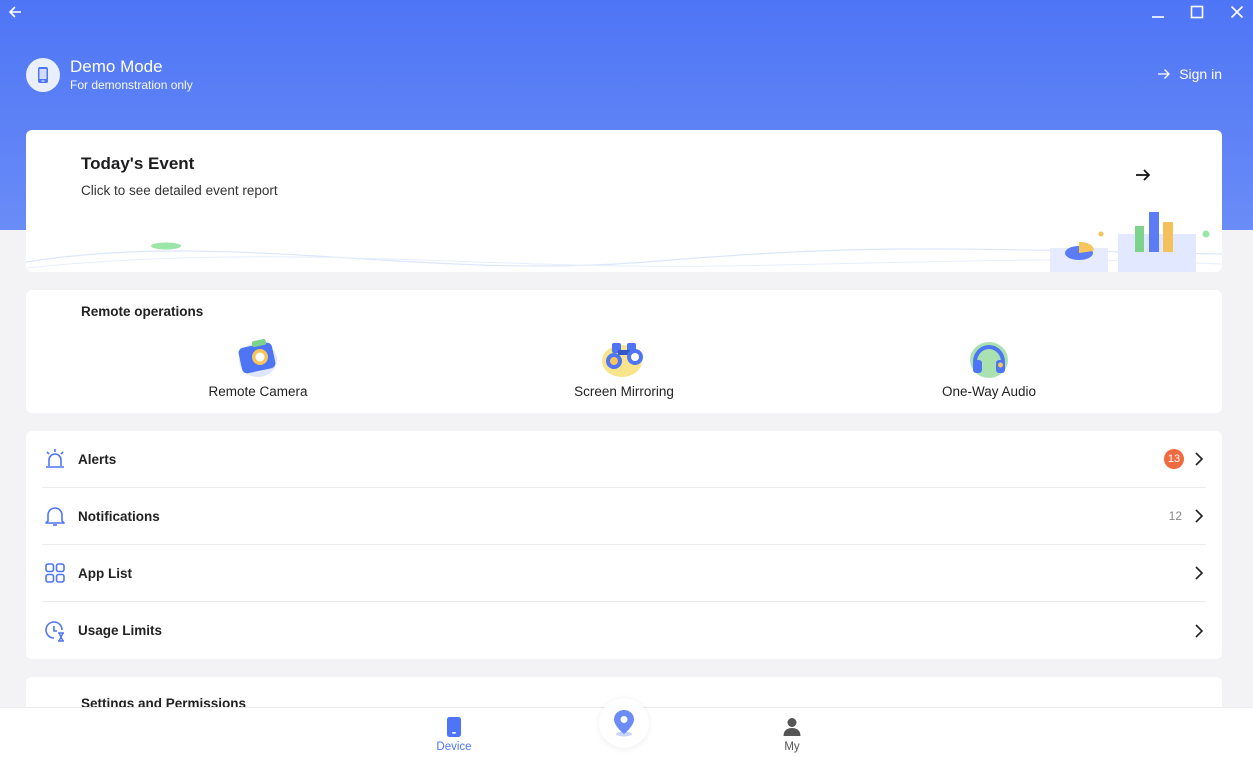  What do you see at coordinates (55, 573) in the screenshot?
I see `grid-icon` at bounding box center [55, 573].